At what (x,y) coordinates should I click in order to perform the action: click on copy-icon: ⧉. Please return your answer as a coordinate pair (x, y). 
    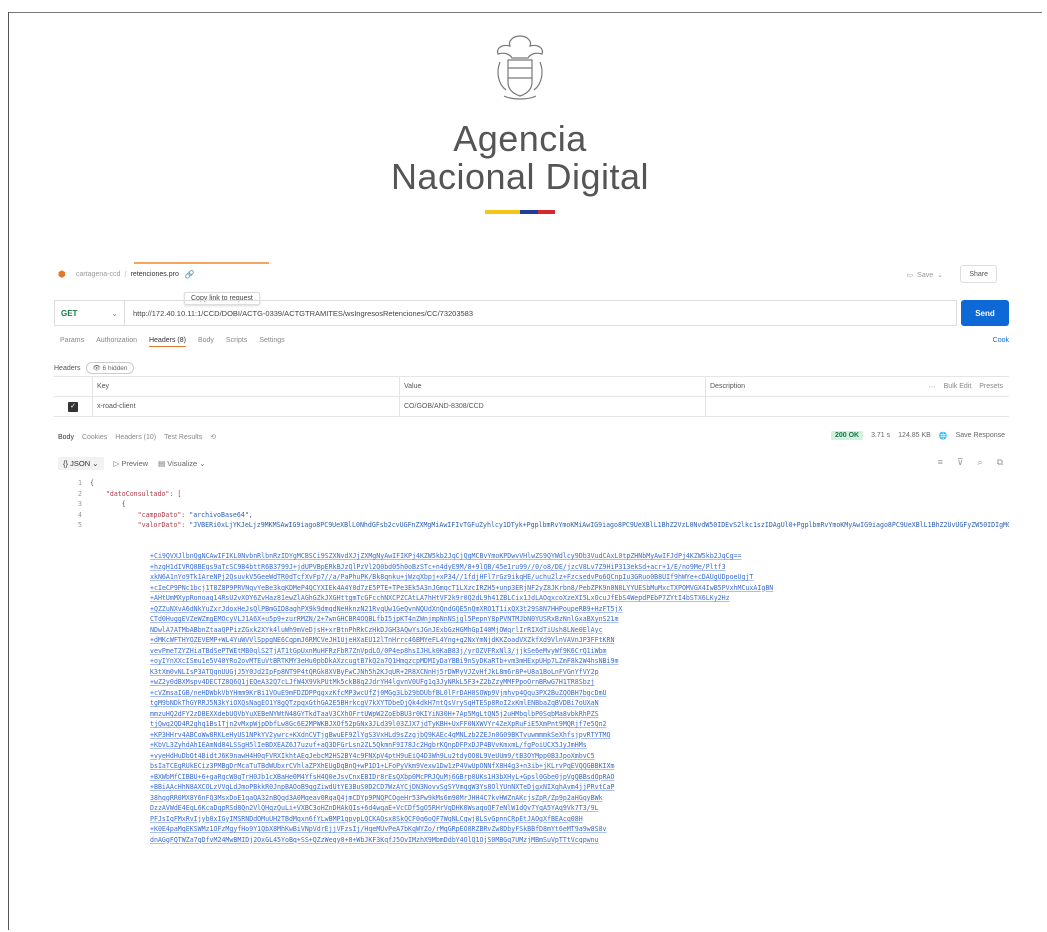
    Looking at the image, I should click on (1000, 462).